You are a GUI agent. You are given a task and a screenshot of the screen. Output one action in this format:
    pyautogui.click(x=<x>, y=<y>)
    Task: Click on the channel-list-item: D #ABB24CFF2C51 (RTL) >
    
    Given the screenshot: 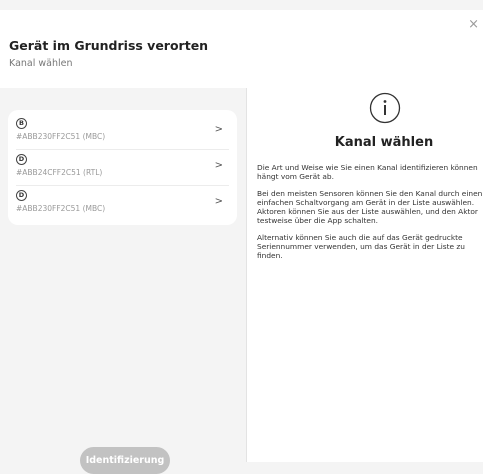 What is the action you would take?
    pyautogui.click(x=122, y=168)
    